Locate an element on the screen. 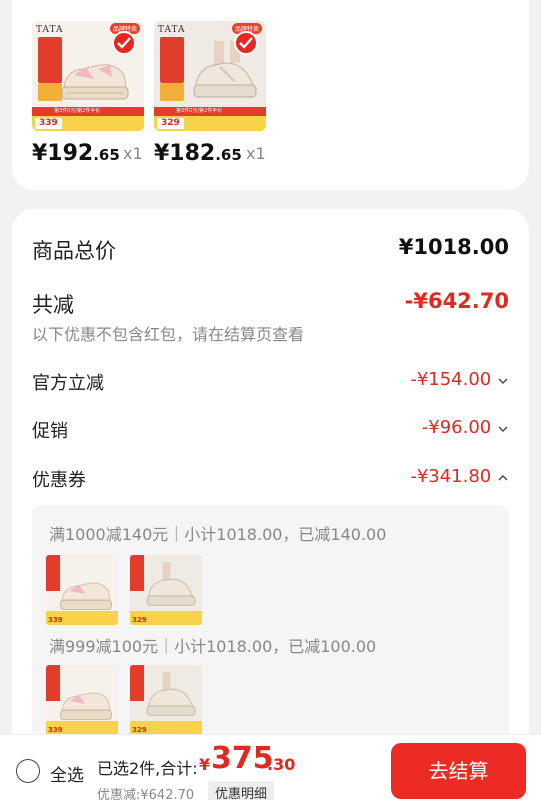 This screenshot has height=800, width=541. total-amount-decimal: .30 is located at coordinates (281, 764).